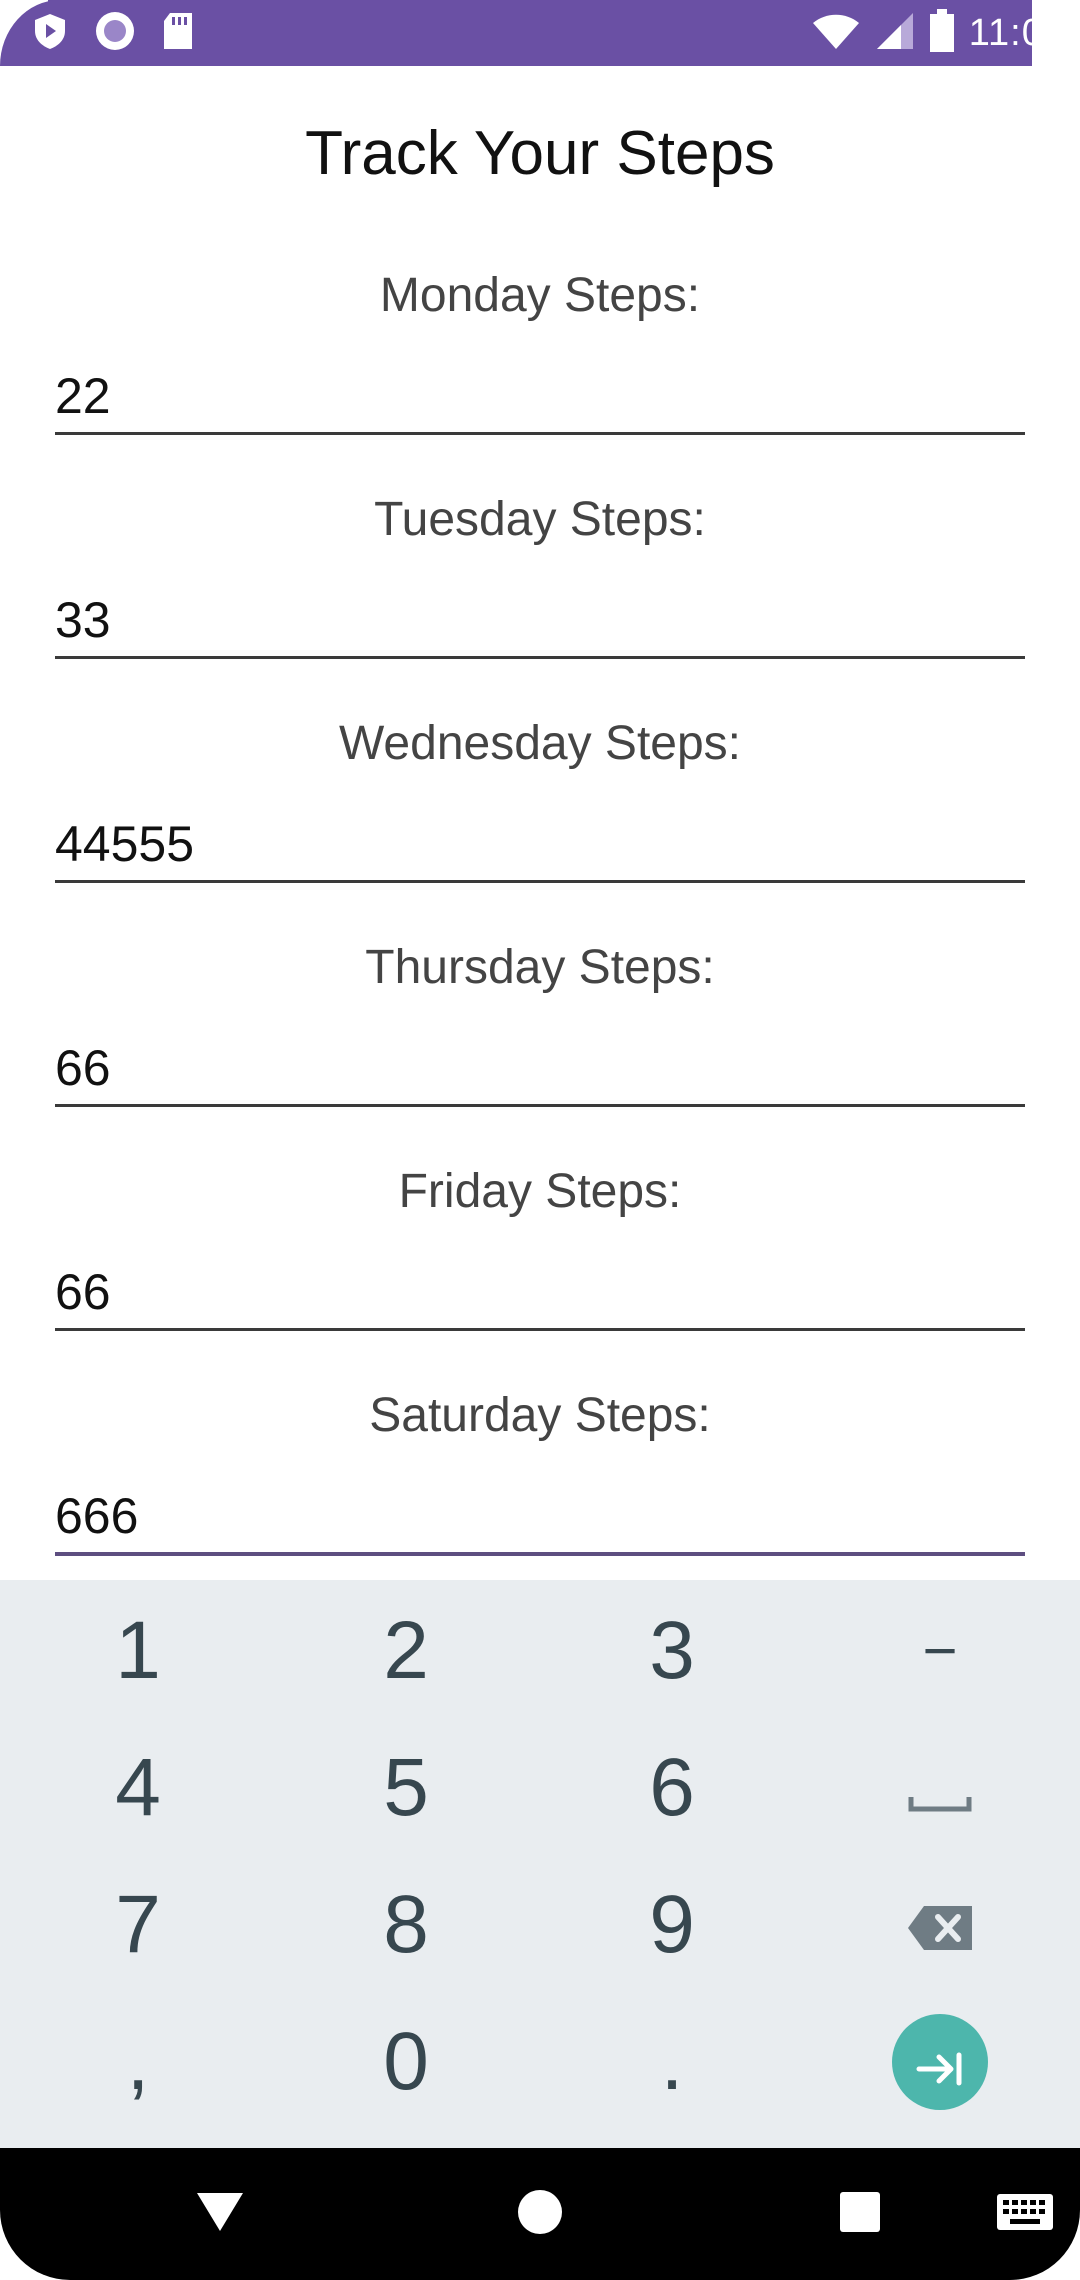 Image resolution: width=1080 pixels, height=2280 pixels. Describe the element at coordinates (540, 743) in the screenshot. I see `wednesday-label: Wednesday Steps:` at that location.